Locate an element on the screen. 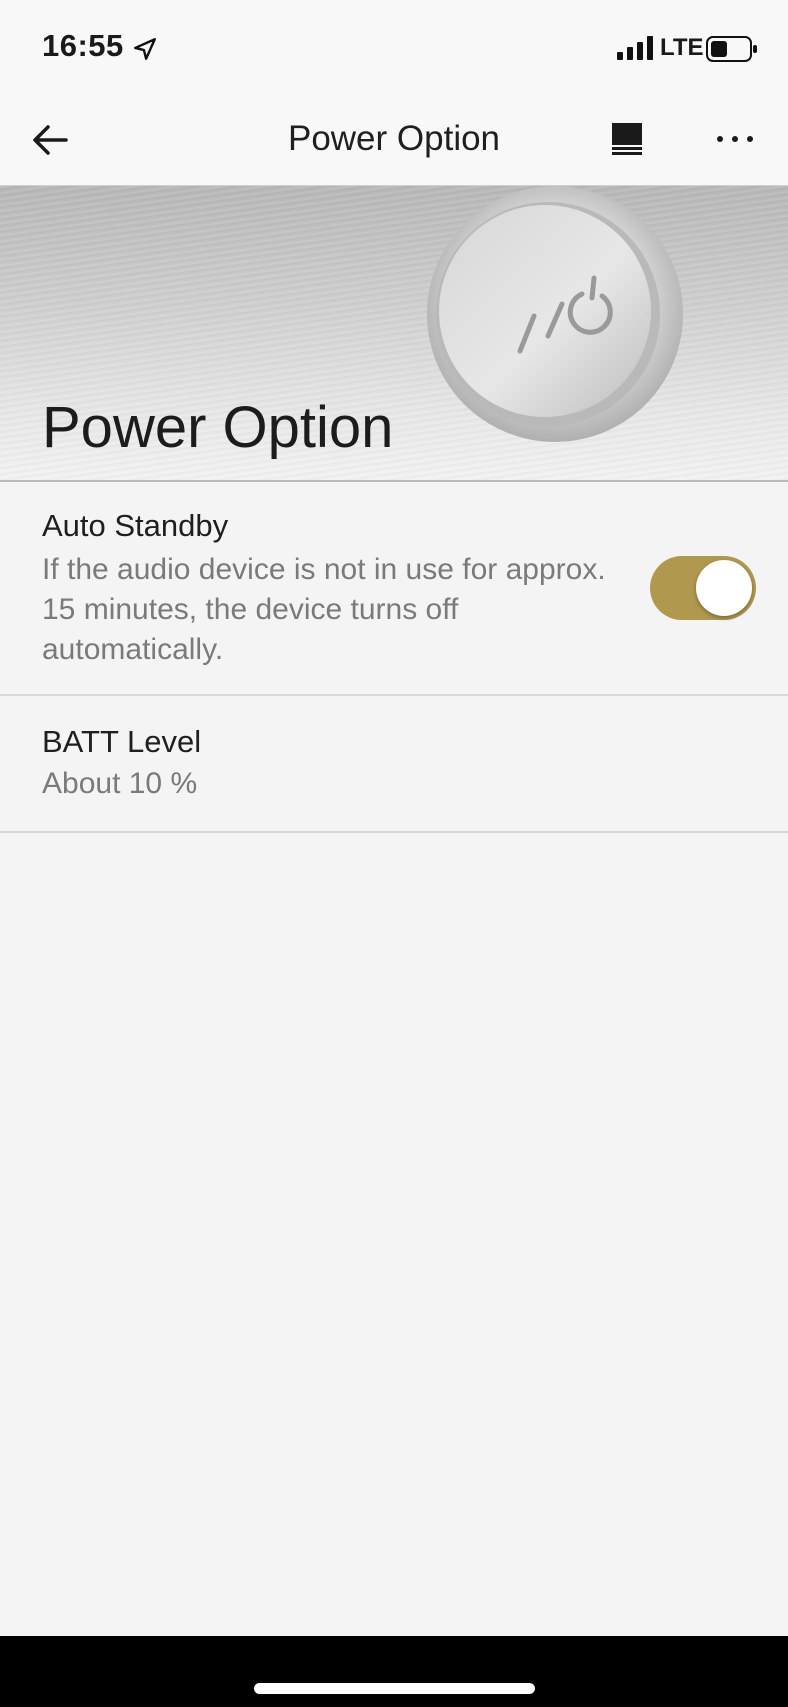  home-indicator is located at coordinates (394, 1688).